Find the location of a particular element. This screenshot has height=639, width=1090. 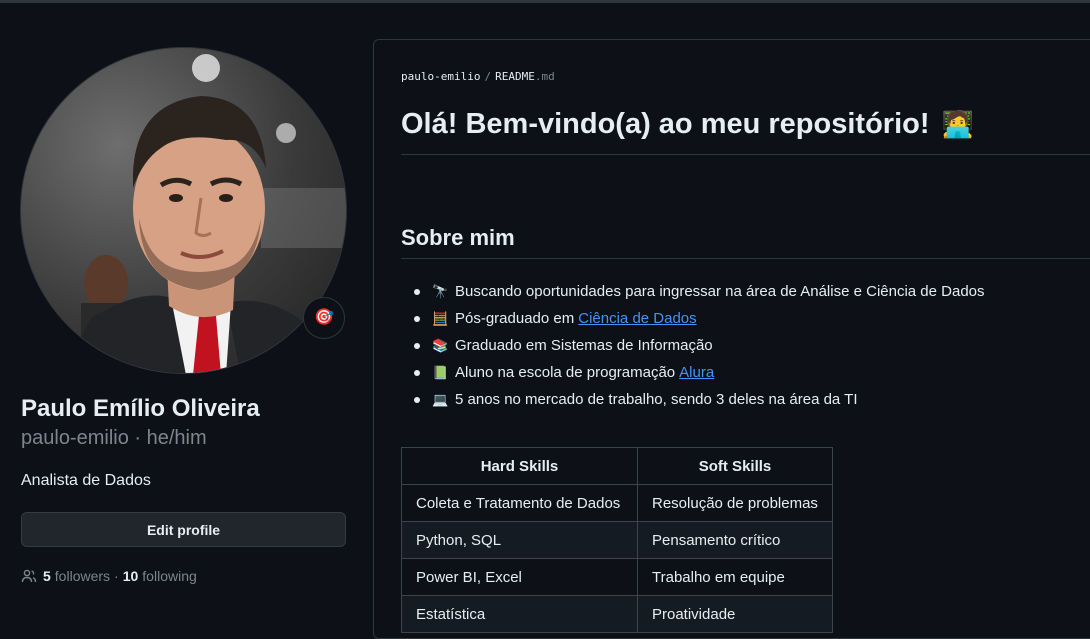

table-header-row: Hard Skills Soft Skills is located at coordinates (617, 466).